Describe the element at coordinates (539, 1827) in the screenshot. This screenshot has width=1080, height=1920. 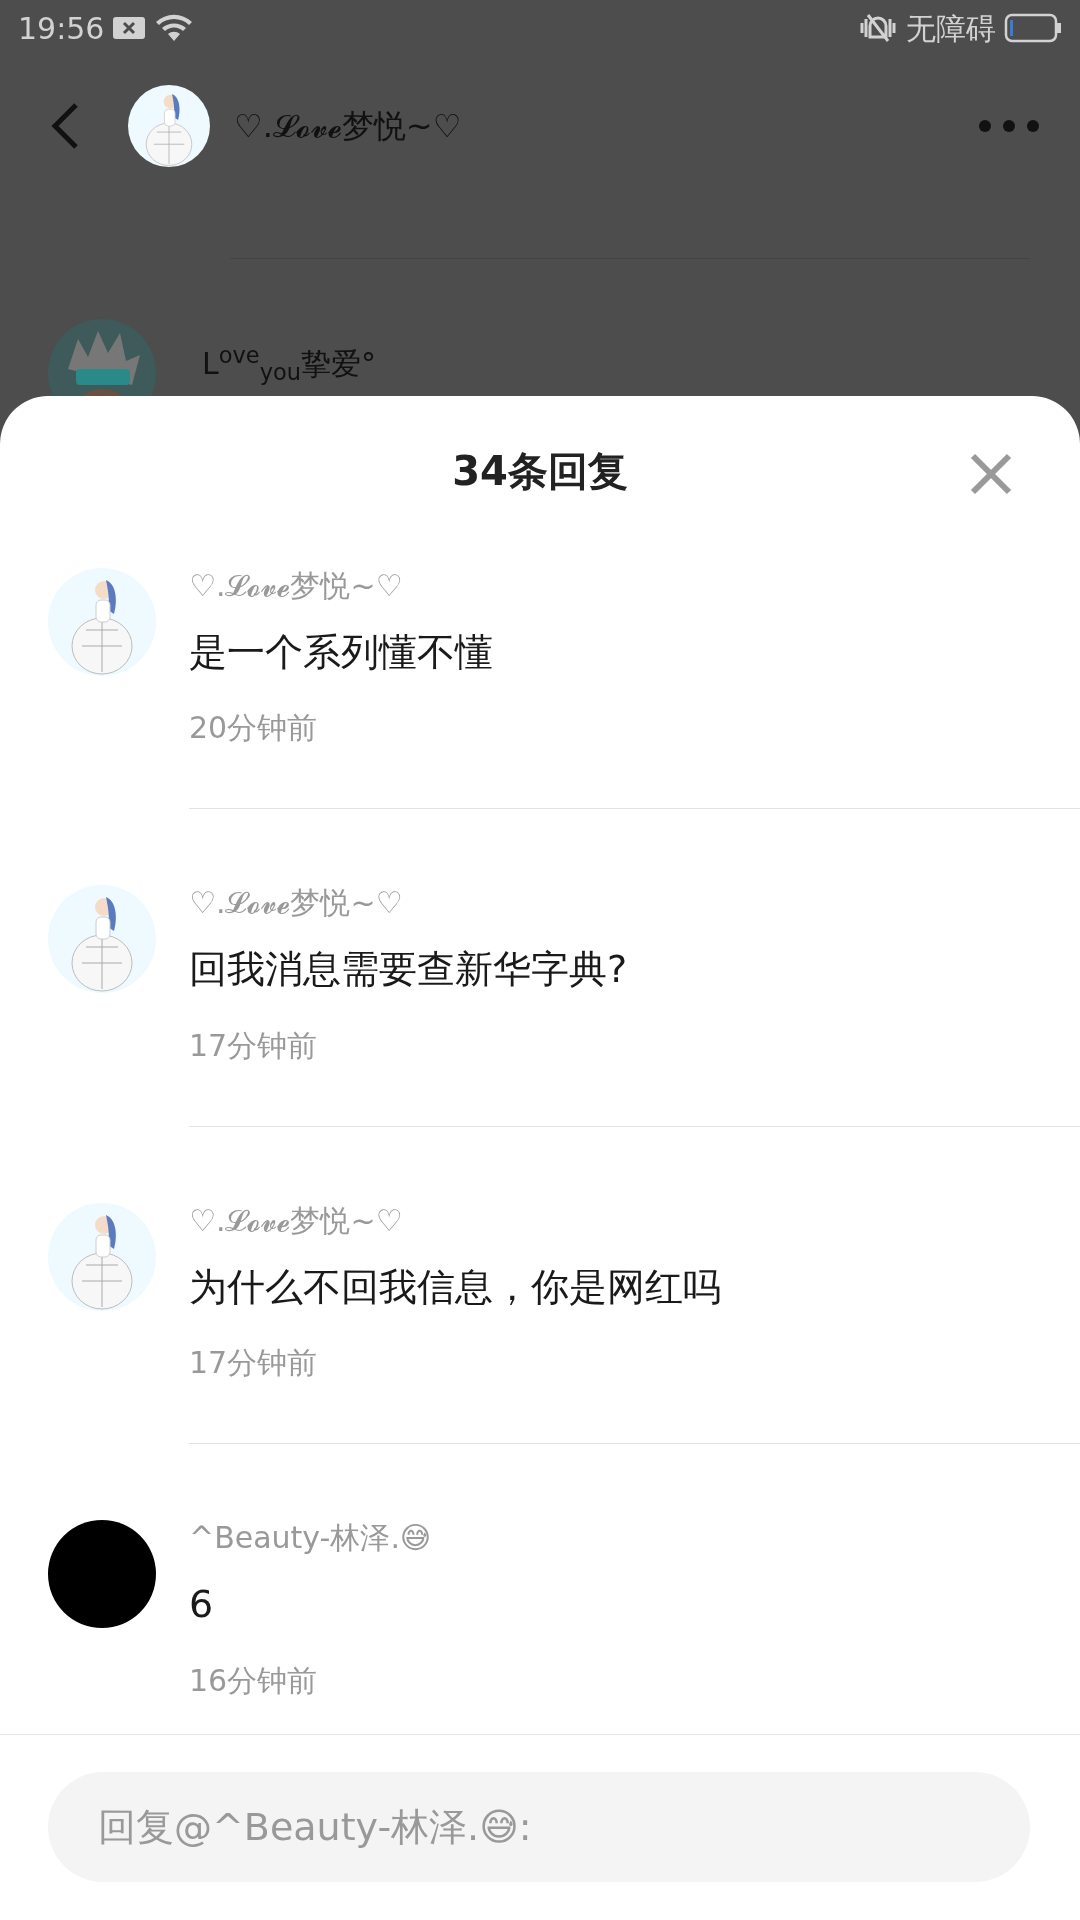
I see `reply-field: 回复@^Beauty-林泽.😅:` at that location.